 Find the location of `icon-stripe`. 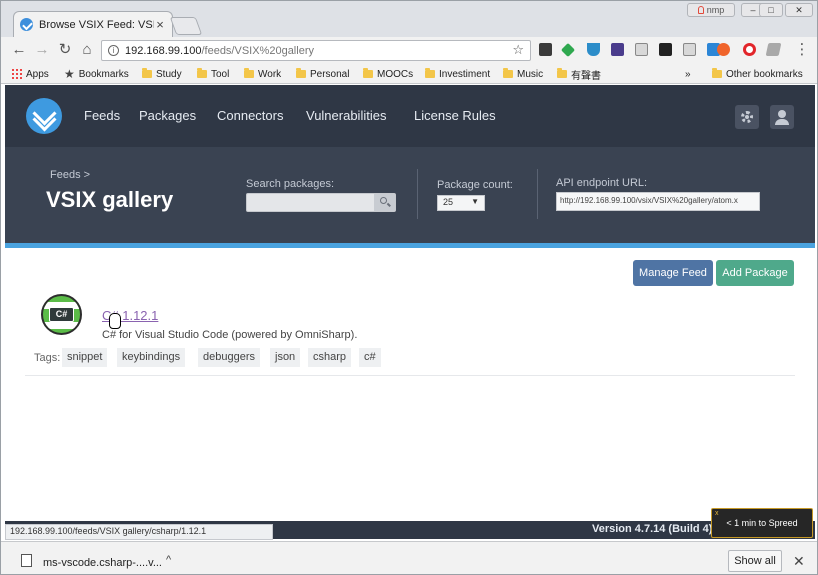

icon-stripe is located at coordinates (61, 325).